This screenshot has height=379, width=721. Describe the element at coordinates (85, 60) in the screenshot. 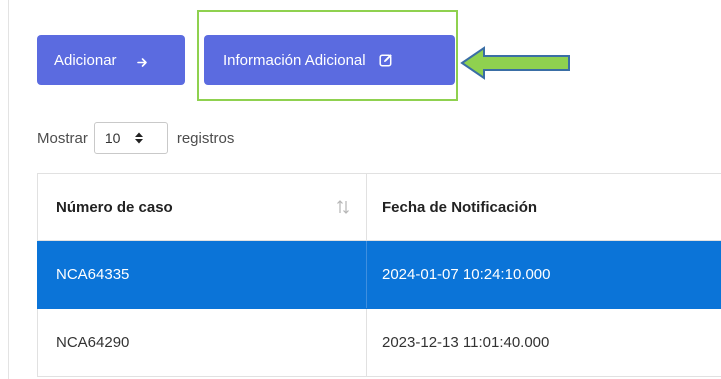

I see `add-button-label: Adicionar` at that location.